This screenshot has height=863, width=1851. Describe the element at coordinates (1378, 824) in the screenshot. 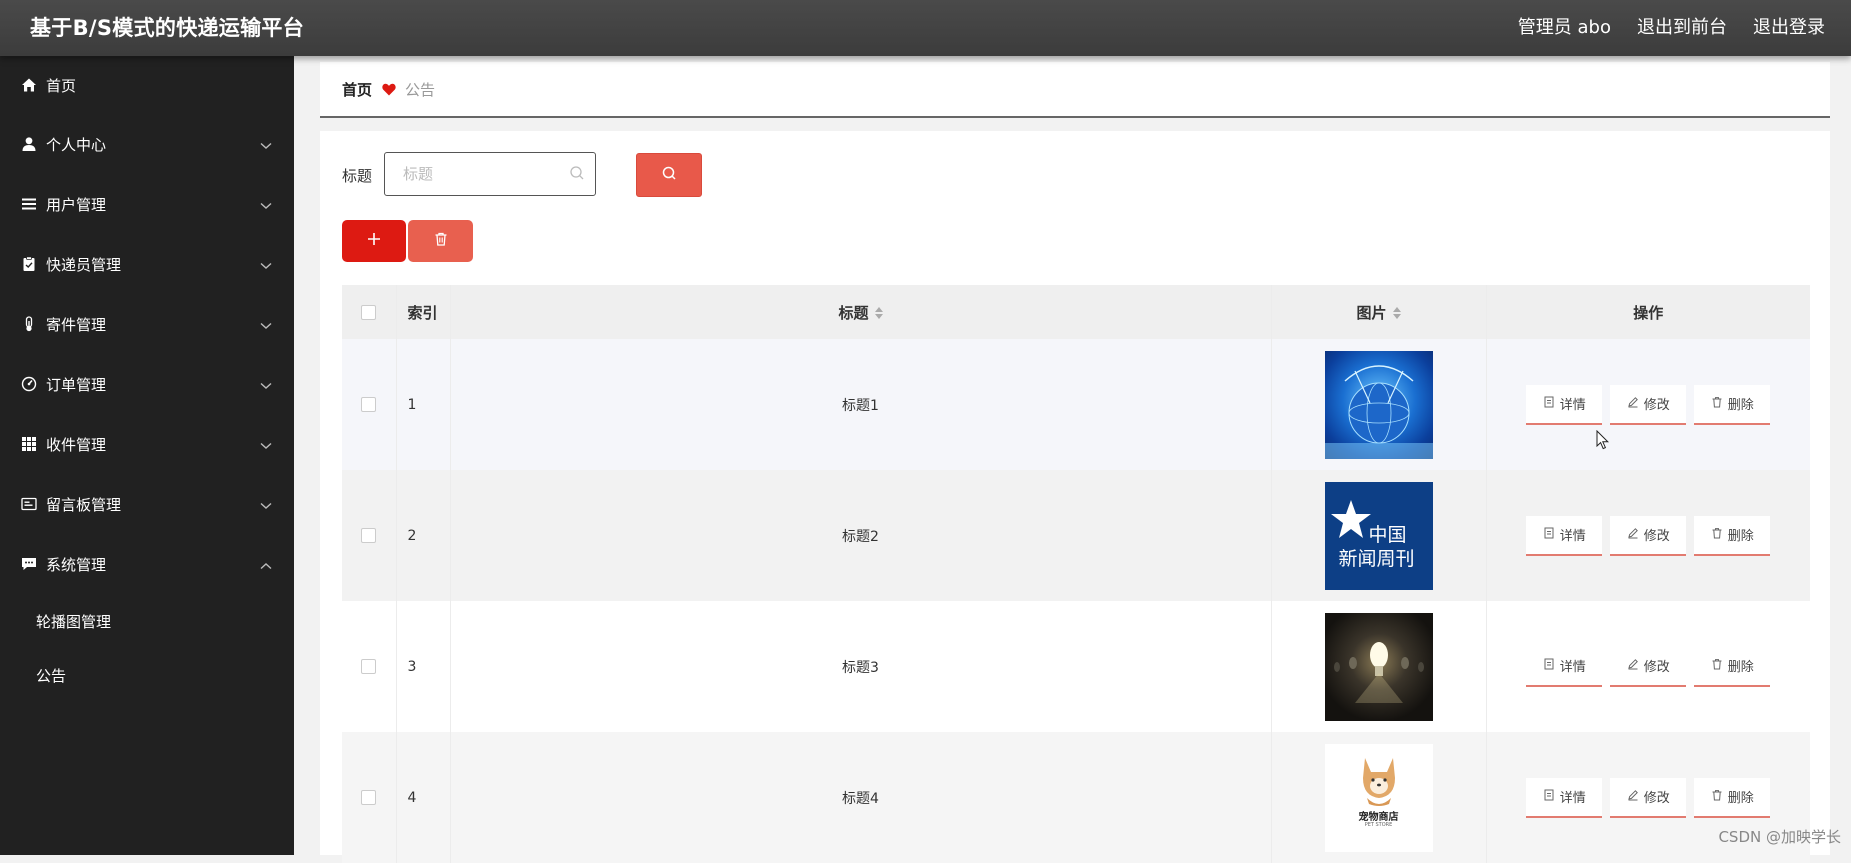

I see `logo-text-line-2: PET STORE` at that location.